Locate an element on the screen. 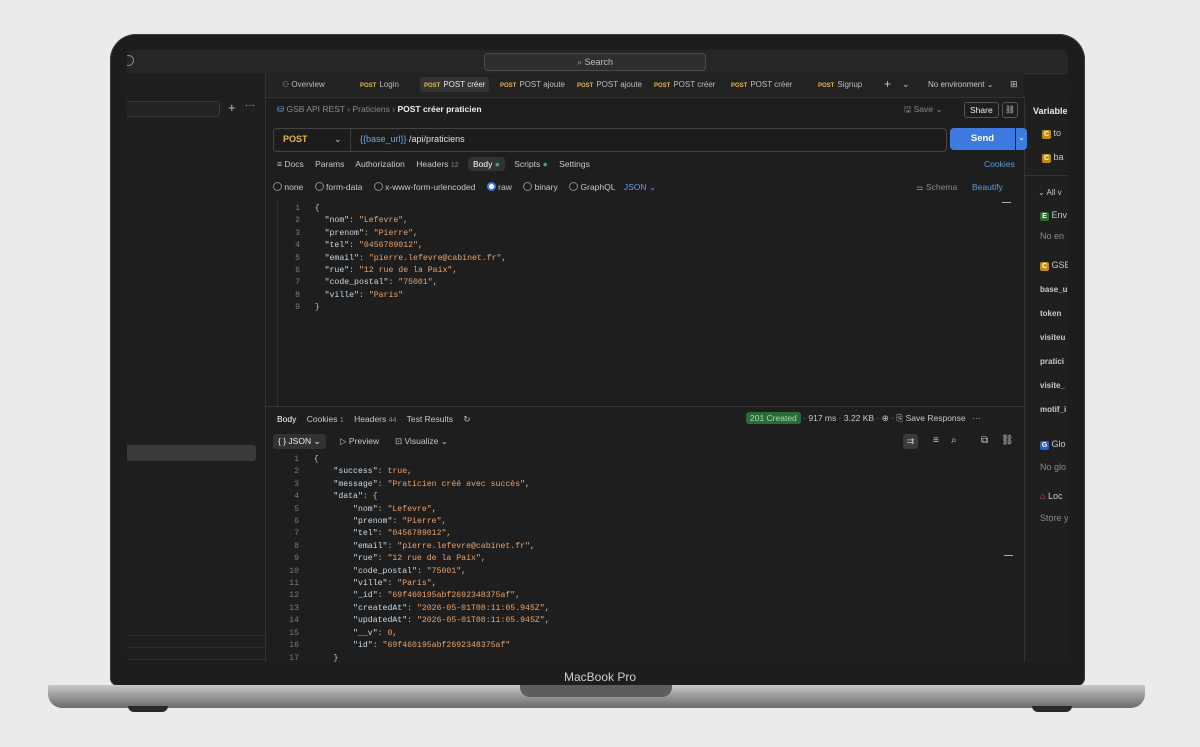  radio-graphql: GraphQL is located at coordinates (592, 187).